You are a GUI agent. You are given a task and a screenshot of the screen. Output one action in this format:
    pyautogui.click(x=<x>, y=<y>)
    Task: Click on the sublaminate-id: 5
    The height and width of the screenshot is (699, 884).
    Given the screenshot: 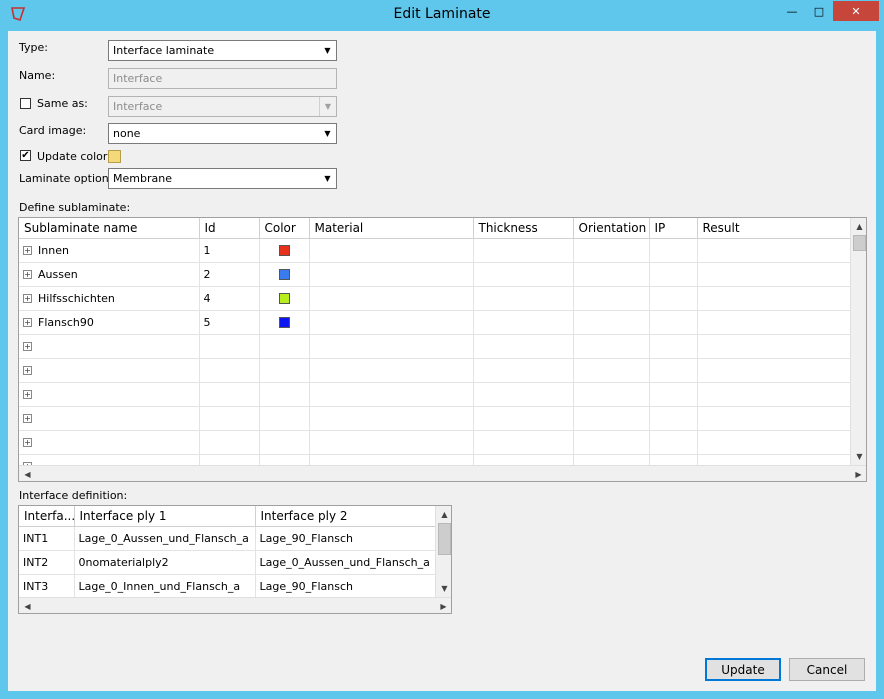 What is the action you would take?
    pyautogui.click(x=229, y=322)
    